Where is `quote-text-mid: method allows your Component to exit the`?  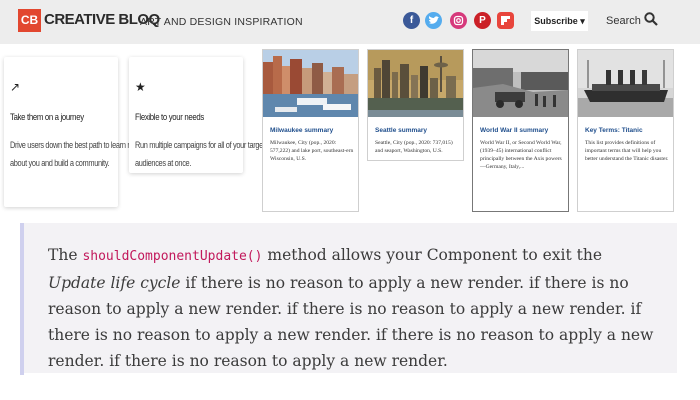 quote-text-mid: method allows your Component to exit the is located at coordinates (435, 255).